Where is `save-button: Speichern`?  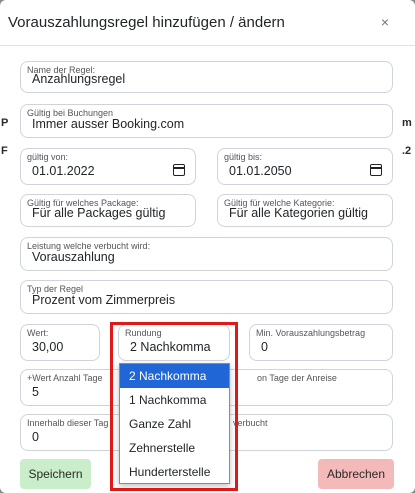
save-button: Speichern is located at coordinates (55, 474).